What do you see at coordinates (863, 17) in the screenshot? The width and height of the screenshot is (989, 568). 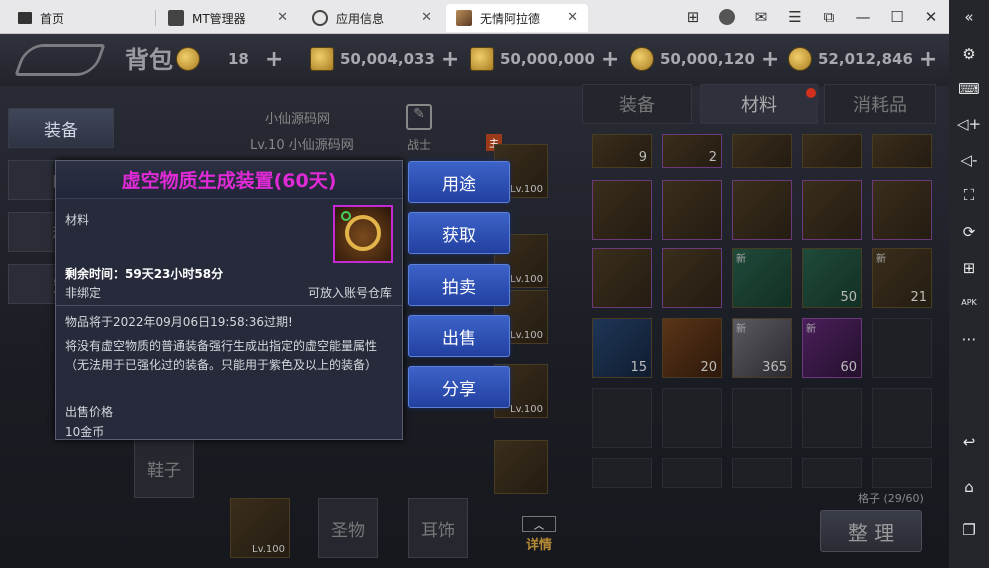 I see `minimize-icon: —` at bounding box center [863, 17].